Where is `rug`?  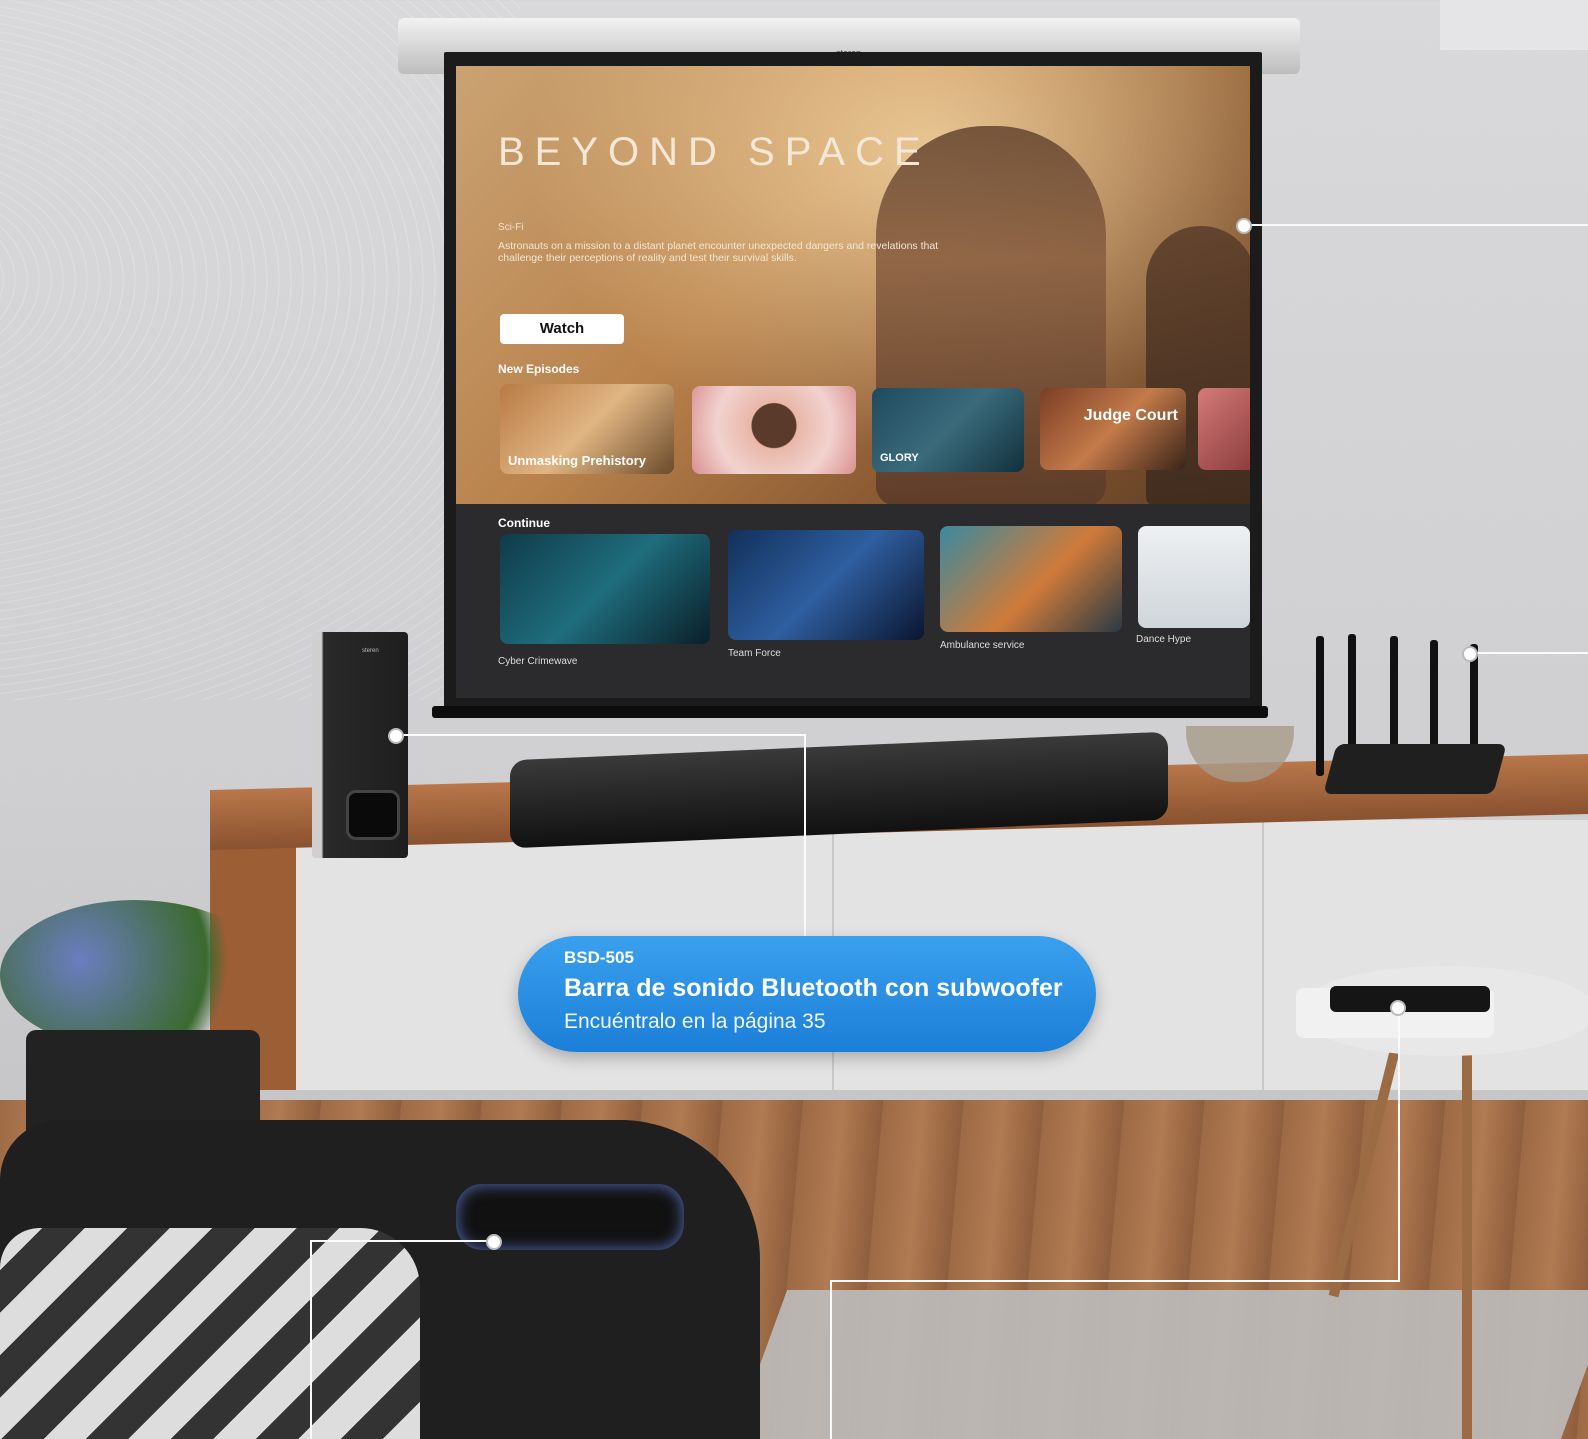 rug is located at coordinates (1160, 1364).